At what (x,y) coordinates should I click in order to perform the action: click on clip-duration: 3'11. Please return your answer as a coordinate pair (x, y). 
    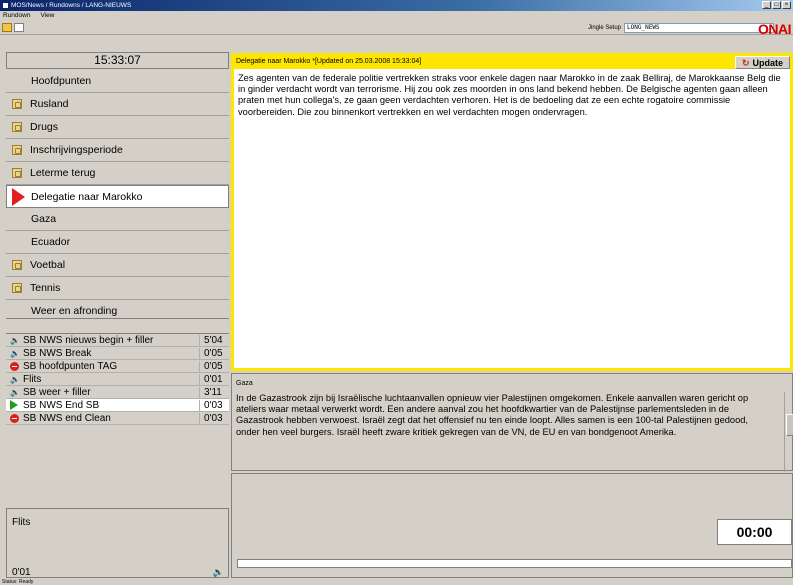
    Looking at the image, I should click on (214, 392).